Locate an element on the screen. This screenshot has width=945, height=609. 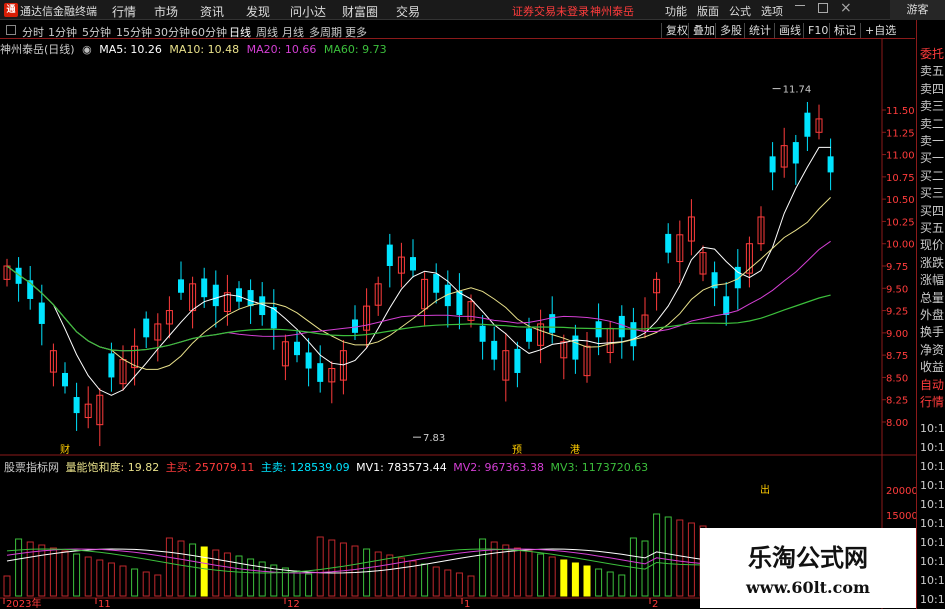
stats-button: 统计 is located at coordinates (759, 30).